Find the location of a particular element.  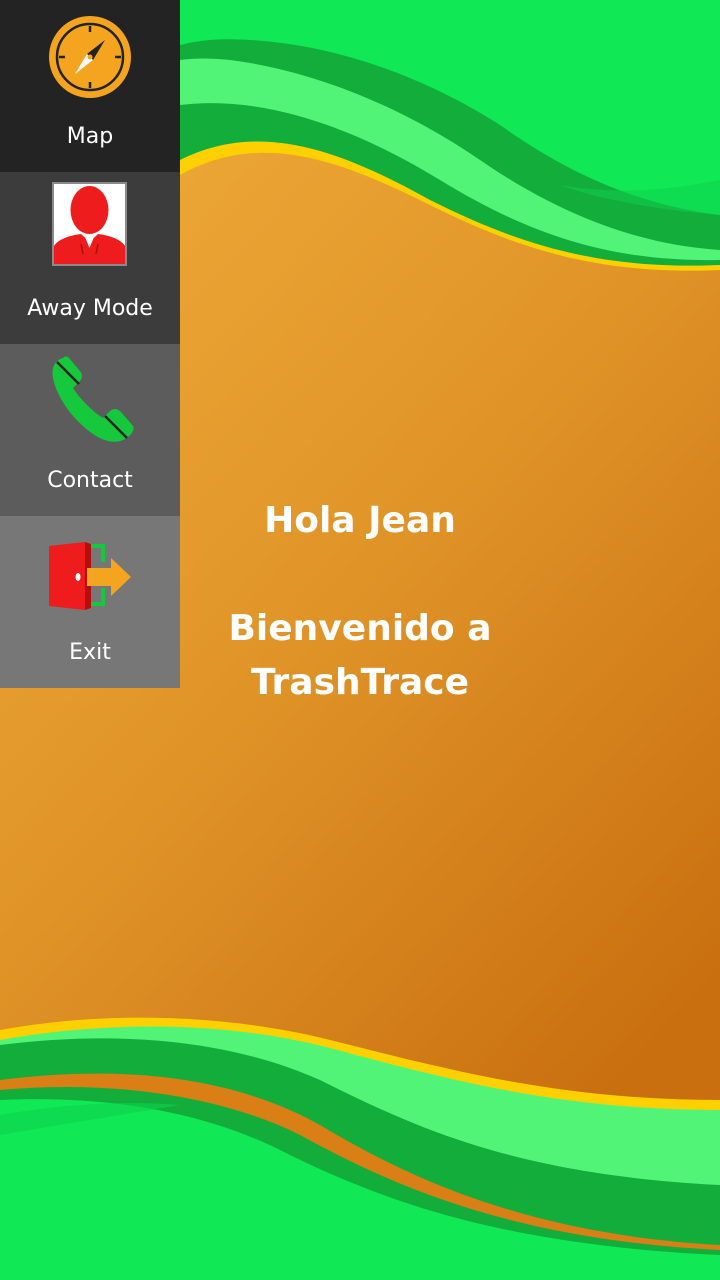

side-menu: Map Away Mode Contact Exit is located at coordinates (90, 344).